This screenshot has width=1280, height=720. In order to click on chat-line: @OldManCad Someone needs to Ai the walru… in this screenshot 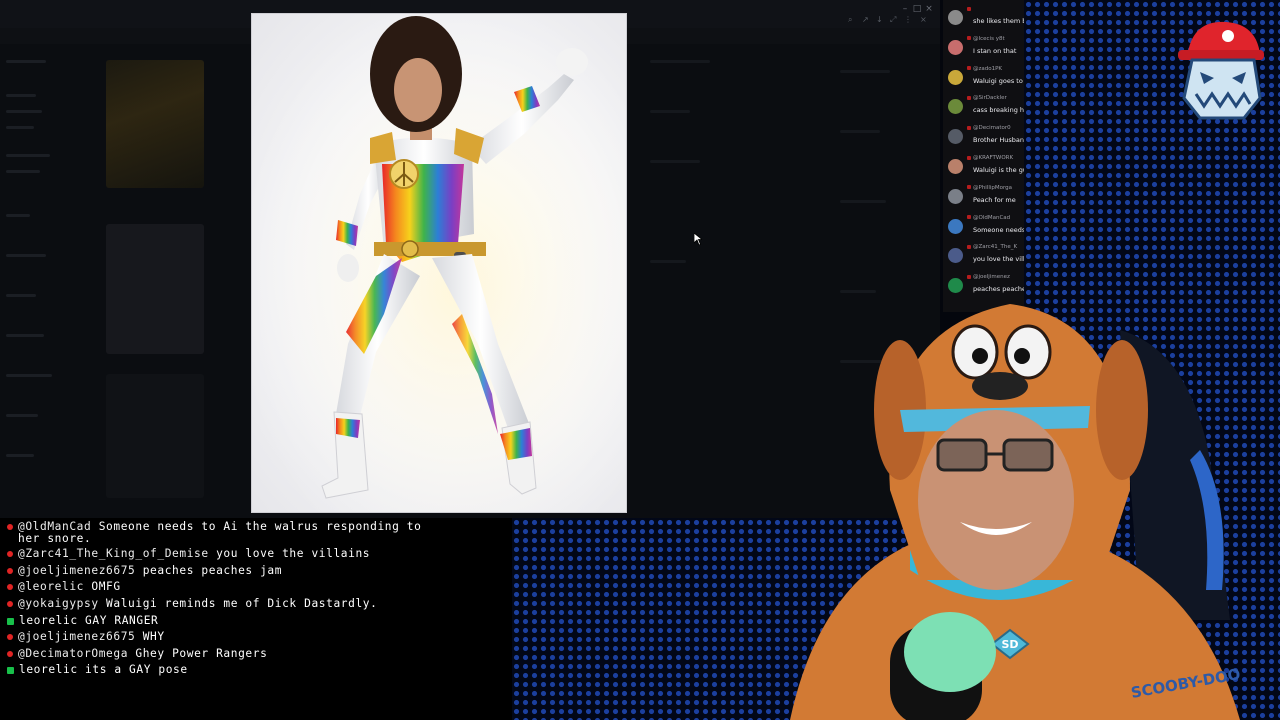, I will do `click(257, 533)`.